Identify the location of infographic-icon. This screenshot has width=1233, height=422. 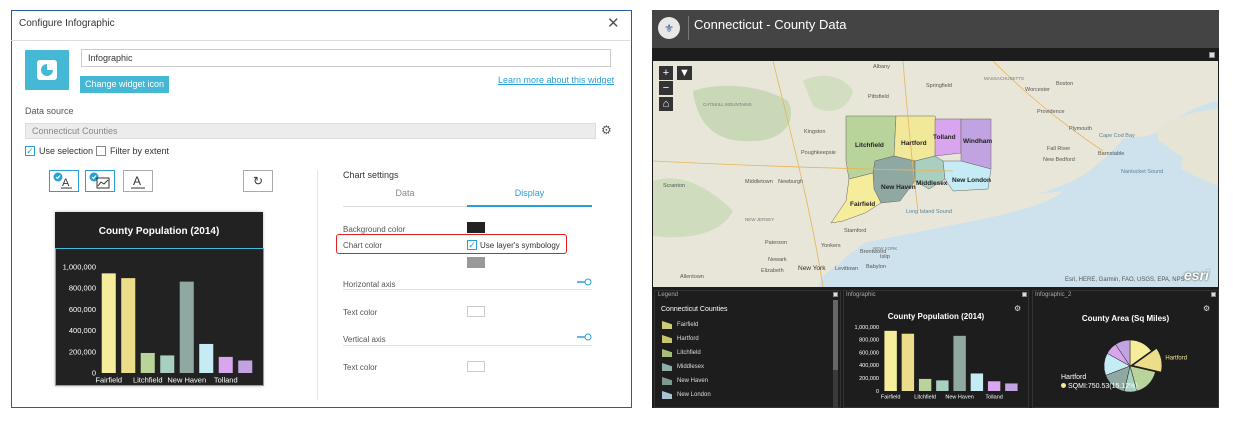
(47, 70).